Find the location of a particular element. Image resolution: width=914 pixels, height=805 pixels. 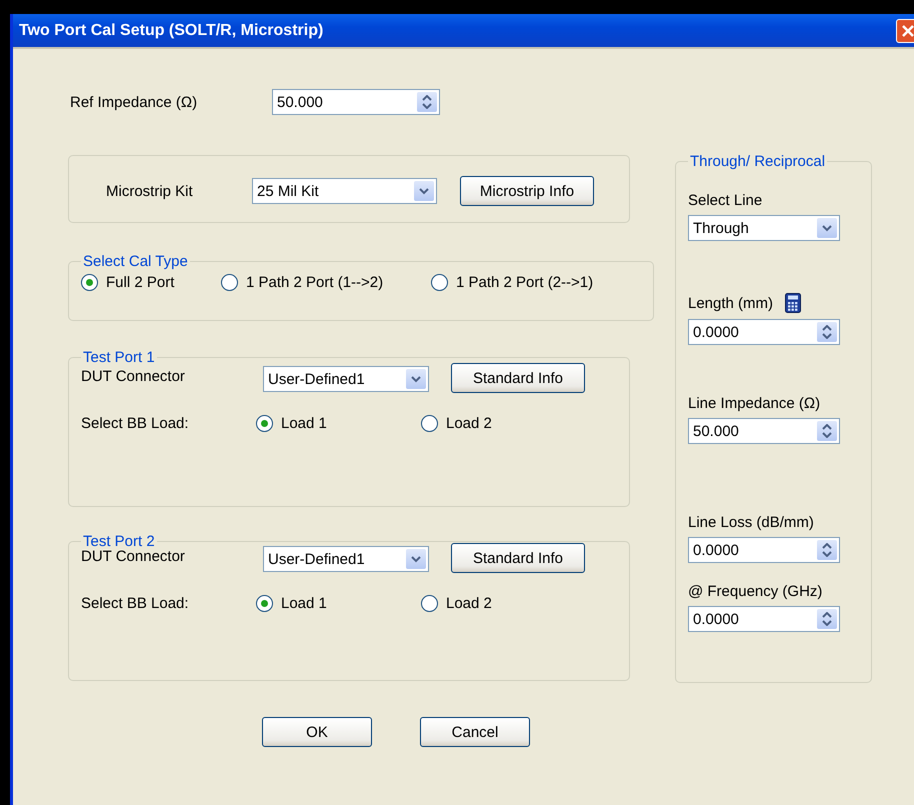

dropdown: 25 Mil Kit is located at coordinates (344, 191).